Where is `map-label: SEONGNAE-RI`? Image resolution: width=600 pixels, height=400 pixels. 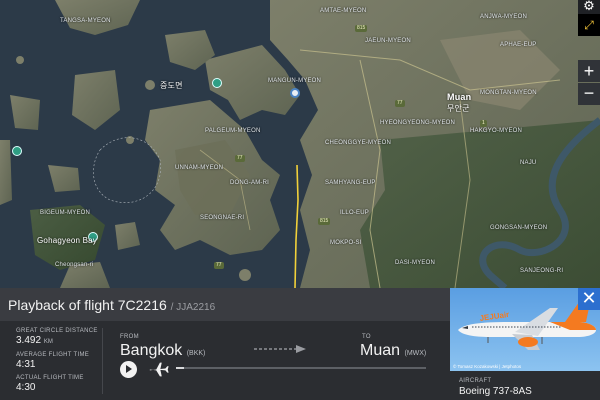 map-label: SEONGNAE-RI is located at coordinates (222, 218).